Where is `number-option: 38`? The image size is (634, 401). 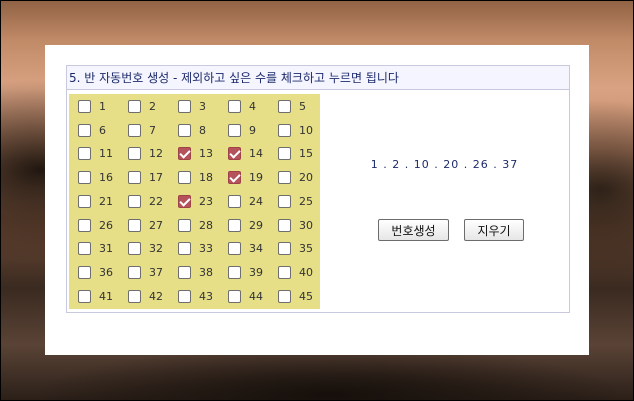
number-option: 38 is located at coordinates (194, 273).